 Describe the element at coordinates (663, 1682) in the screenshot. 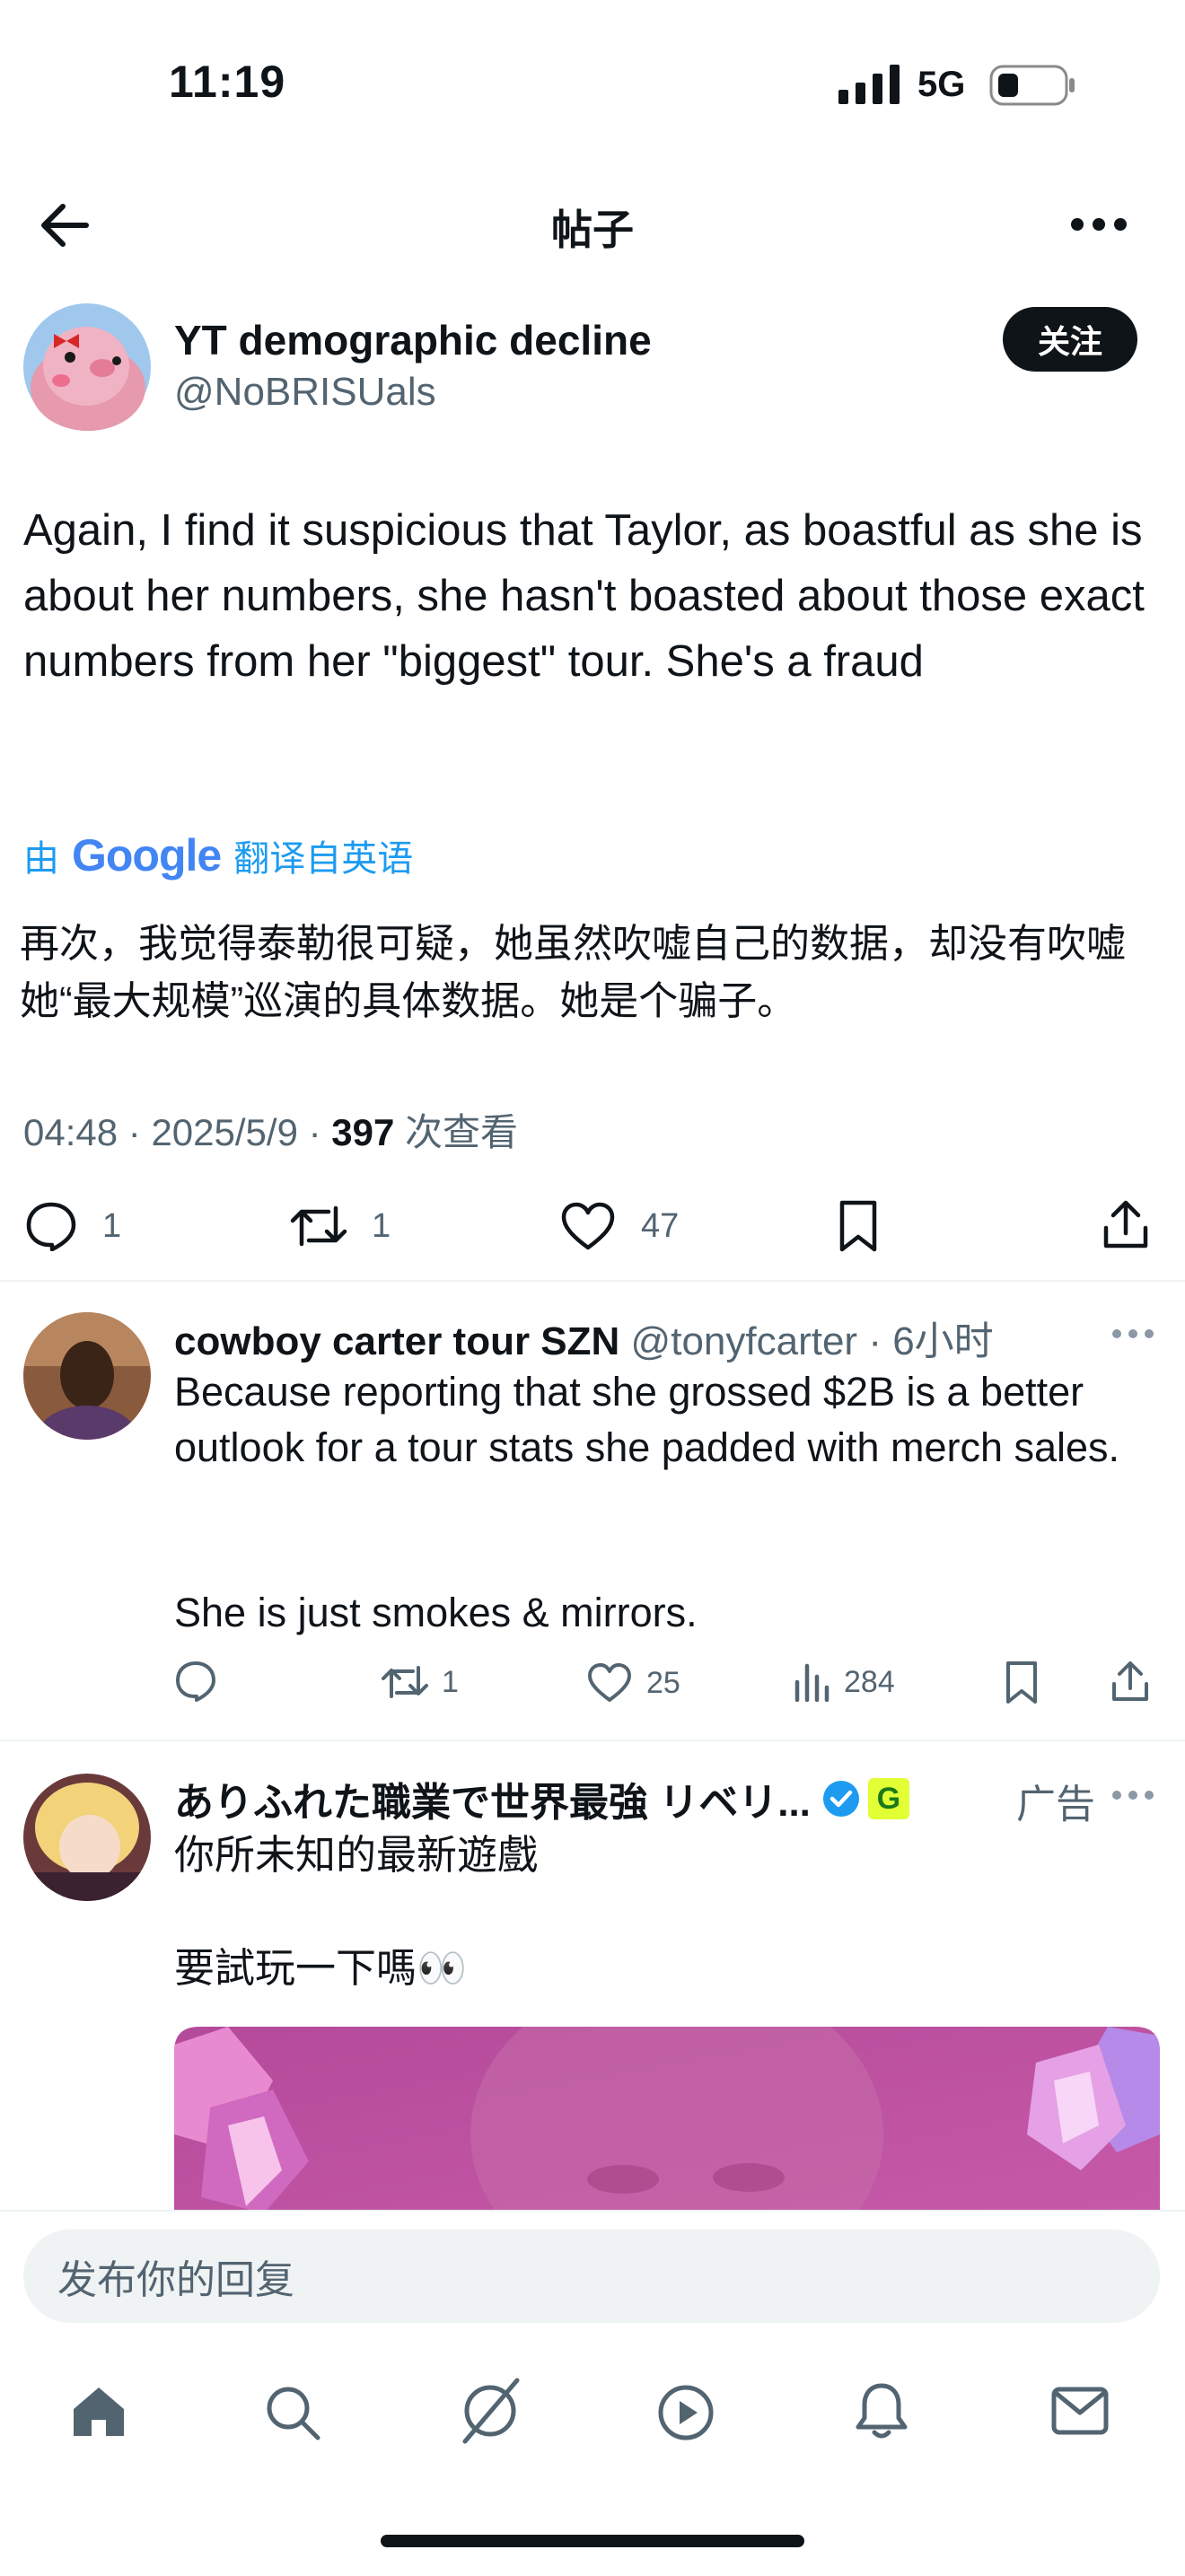

I see `reply-like-count: 25` at that location.